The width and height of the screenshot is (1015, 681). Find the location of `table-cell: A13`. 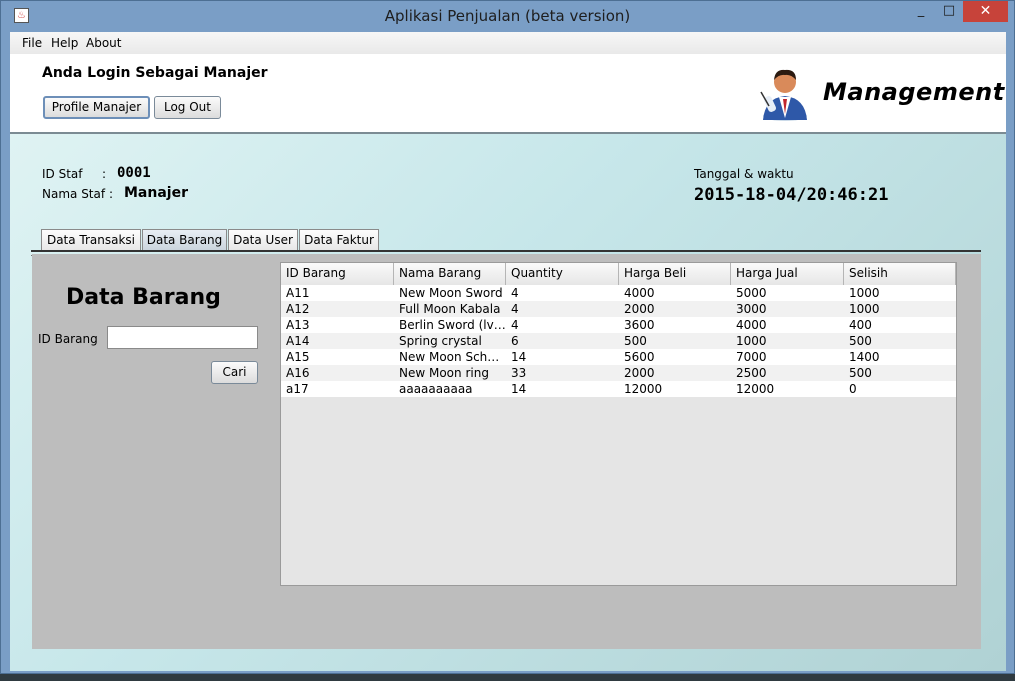

table-cell: A13 is located at coordinates (298, 325).